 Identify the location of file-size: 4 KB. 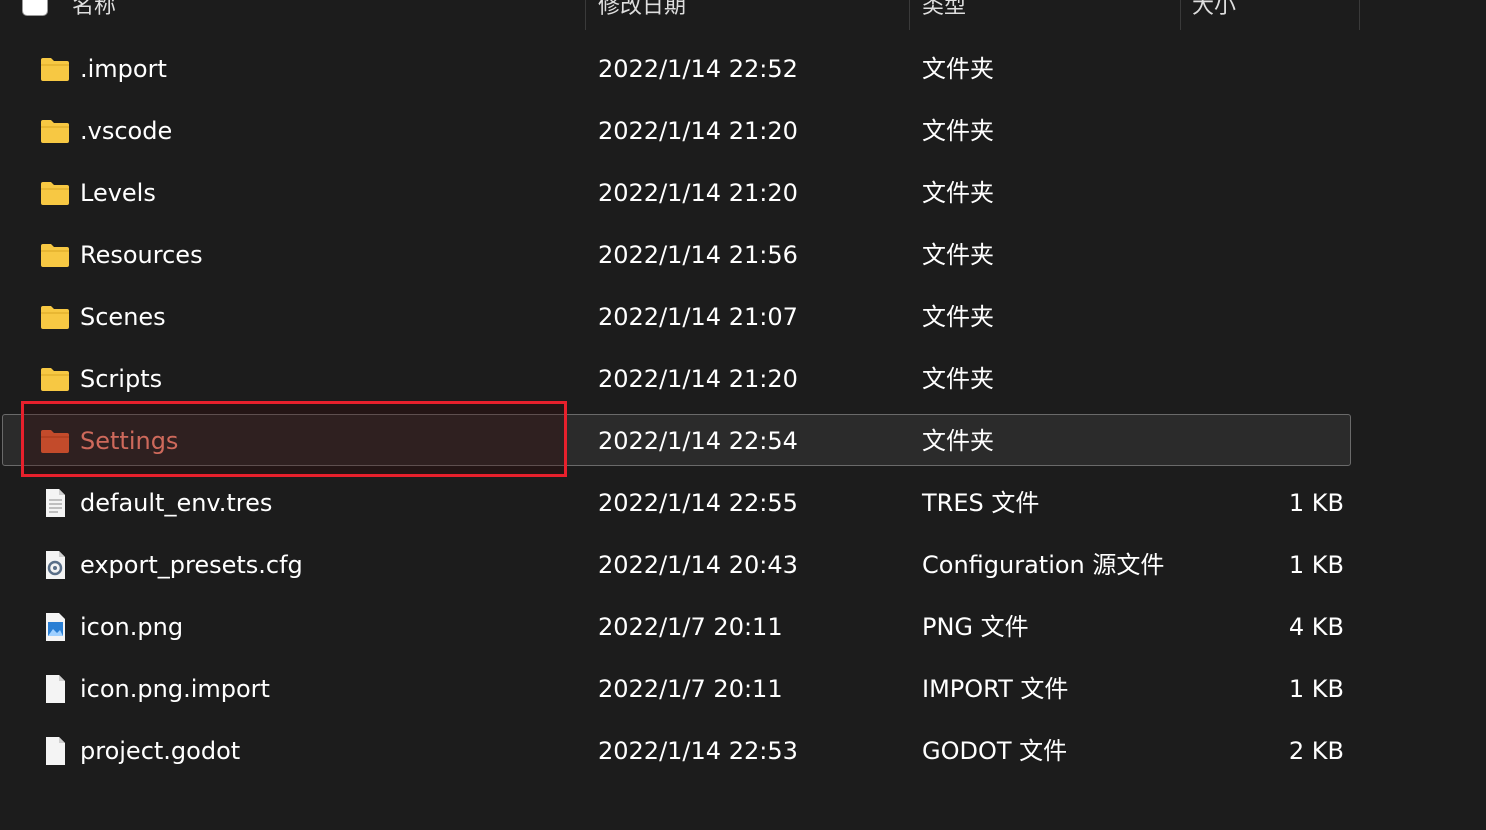
(1316, 627).